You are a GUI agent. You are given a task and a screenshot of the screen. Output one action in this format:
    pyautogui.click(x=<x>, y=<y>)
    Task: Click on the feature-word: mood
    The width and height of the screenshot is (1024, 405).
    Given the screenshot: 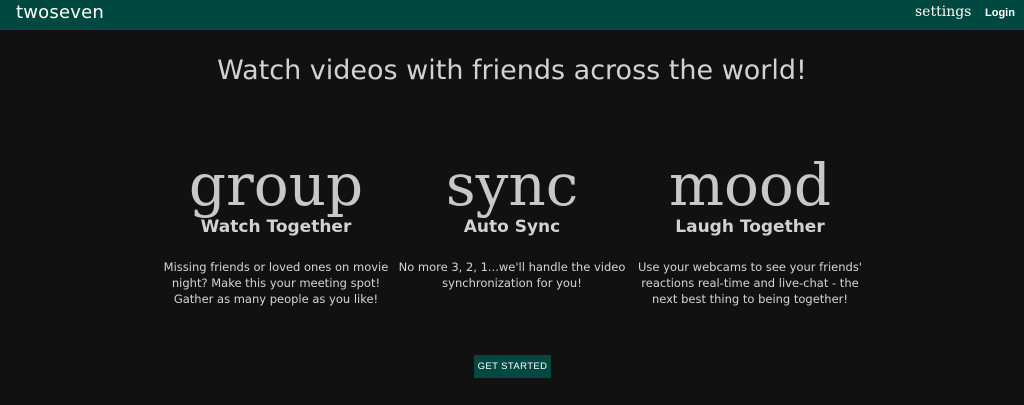 What is the action you would take?
    pyautogui.click(x=750, y=185)
    